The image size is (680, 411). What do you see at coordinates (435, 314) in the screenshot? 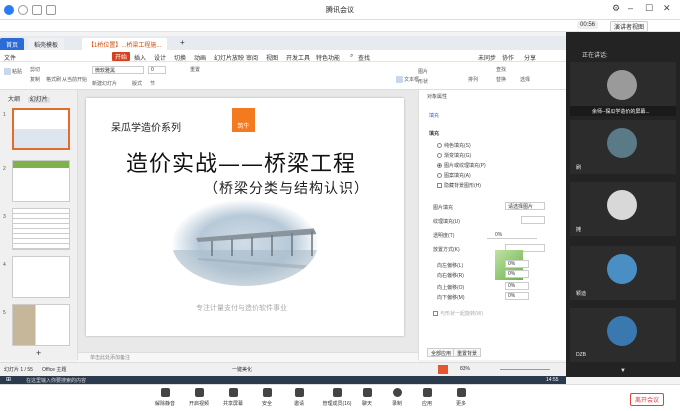
I see `rotate-with-checkbox` at bounding box center [435, 314].